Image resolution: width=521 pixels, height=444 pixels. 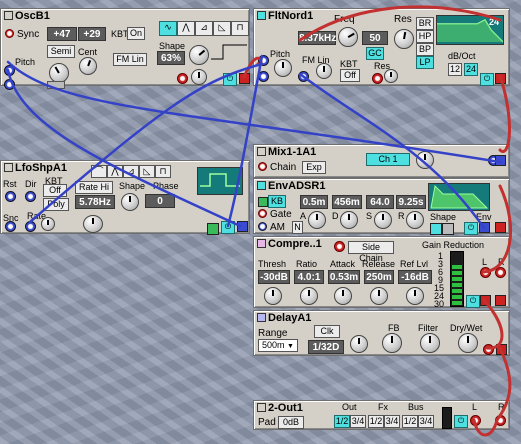 What do you see at coordinates (392, 421) in the screenshot?
I see `fx-3-4: 3/4` at bounding box center [392, 421].